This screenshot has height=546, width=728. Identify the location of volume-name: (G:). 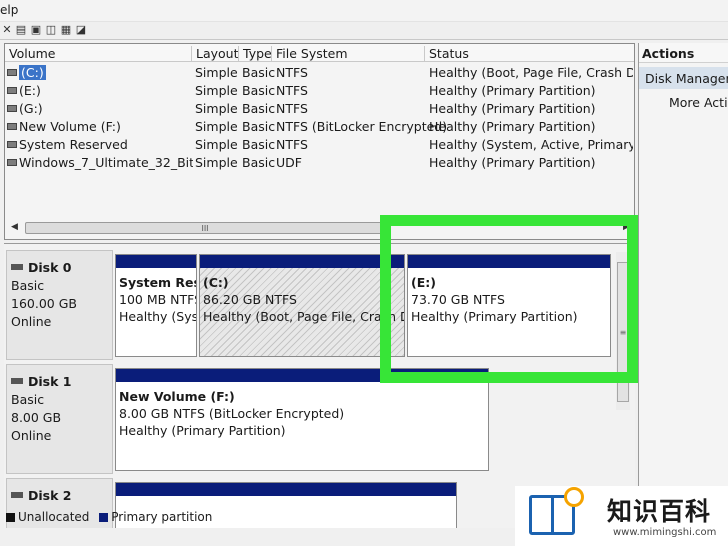
(31, 108).